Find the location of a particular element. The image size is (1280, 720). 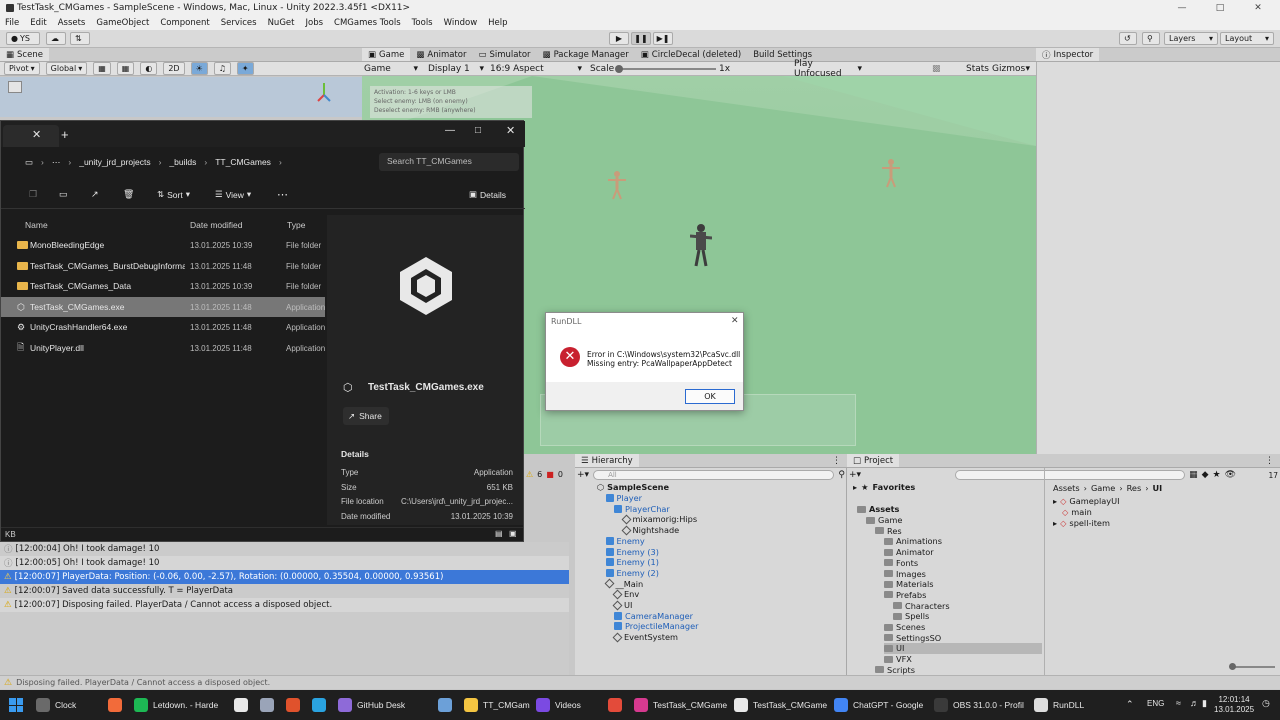

tab-game: ▣ Game is located at coordinates (386, 54).